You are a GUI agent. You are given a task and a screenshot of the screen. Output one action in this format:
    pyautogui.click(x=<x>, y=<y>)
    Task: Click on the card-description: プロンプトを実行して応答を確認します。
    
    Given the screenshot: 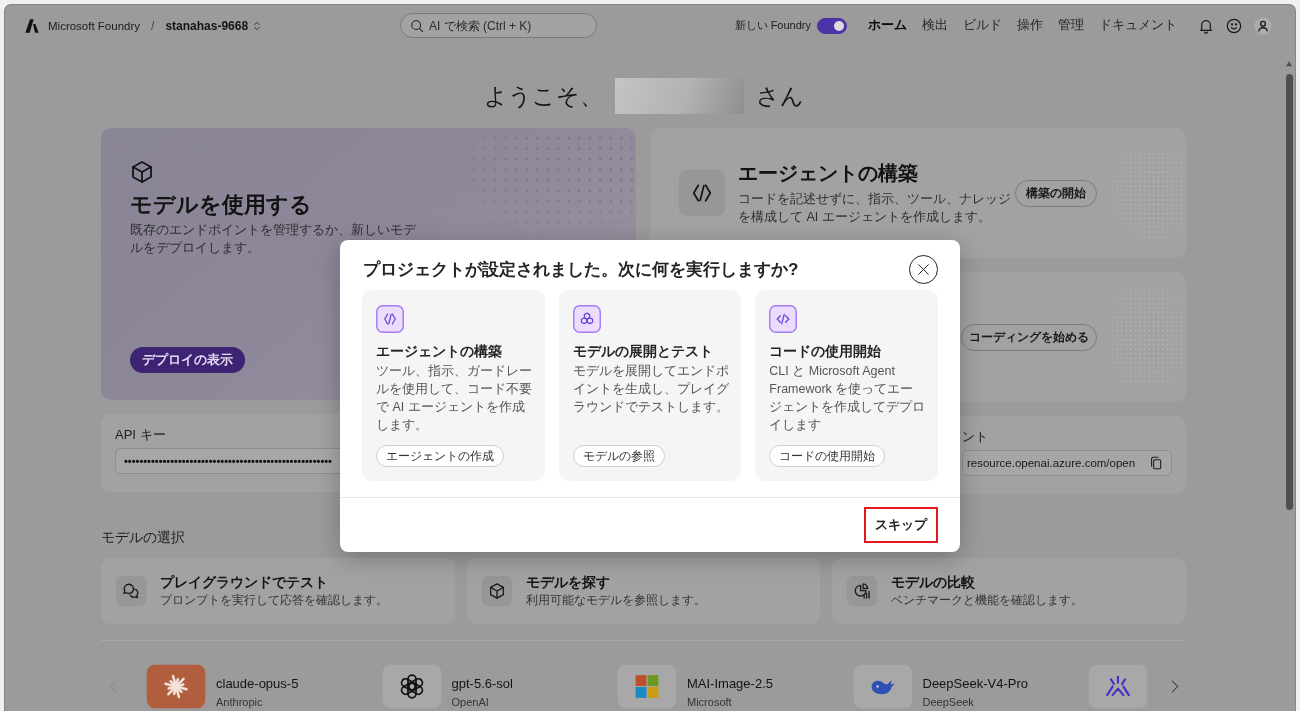 What is the action you would take?
    pyautogui.click(x=274, y=600)
    